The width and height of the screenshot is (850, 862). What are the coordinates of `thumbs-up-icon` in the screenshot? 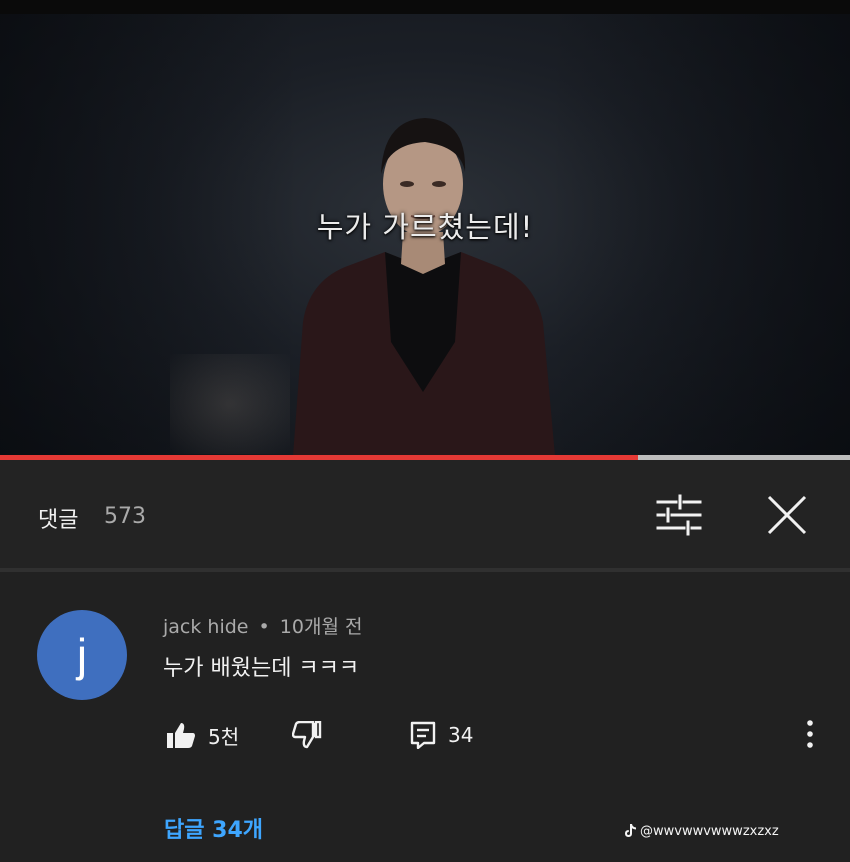 It's located at (181, 735).